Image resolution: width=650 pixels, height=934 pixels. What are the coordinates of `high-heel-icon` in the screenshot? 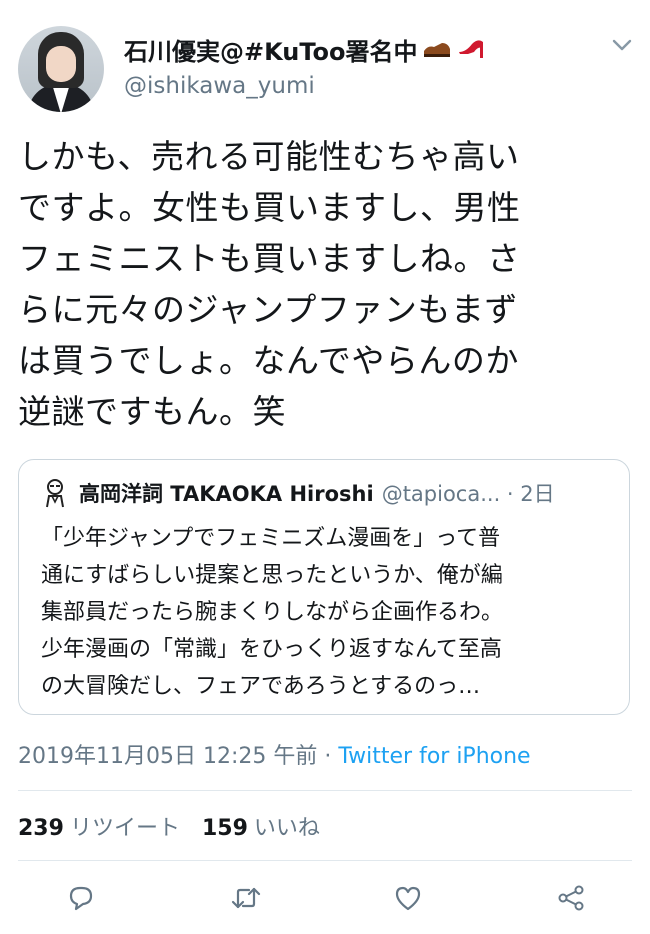 It's located at (471, 50).